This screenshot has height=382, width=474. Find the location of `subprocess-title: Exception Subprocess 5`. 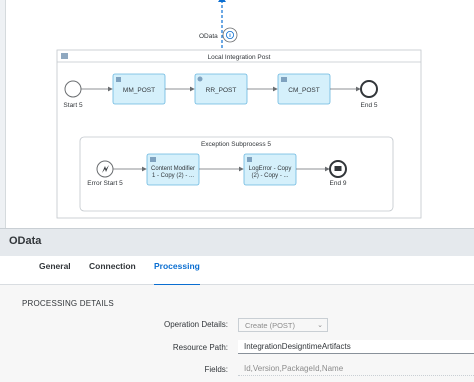

subprocess-title: Exception Subprocess 5 is located at coordinates (236, 144).